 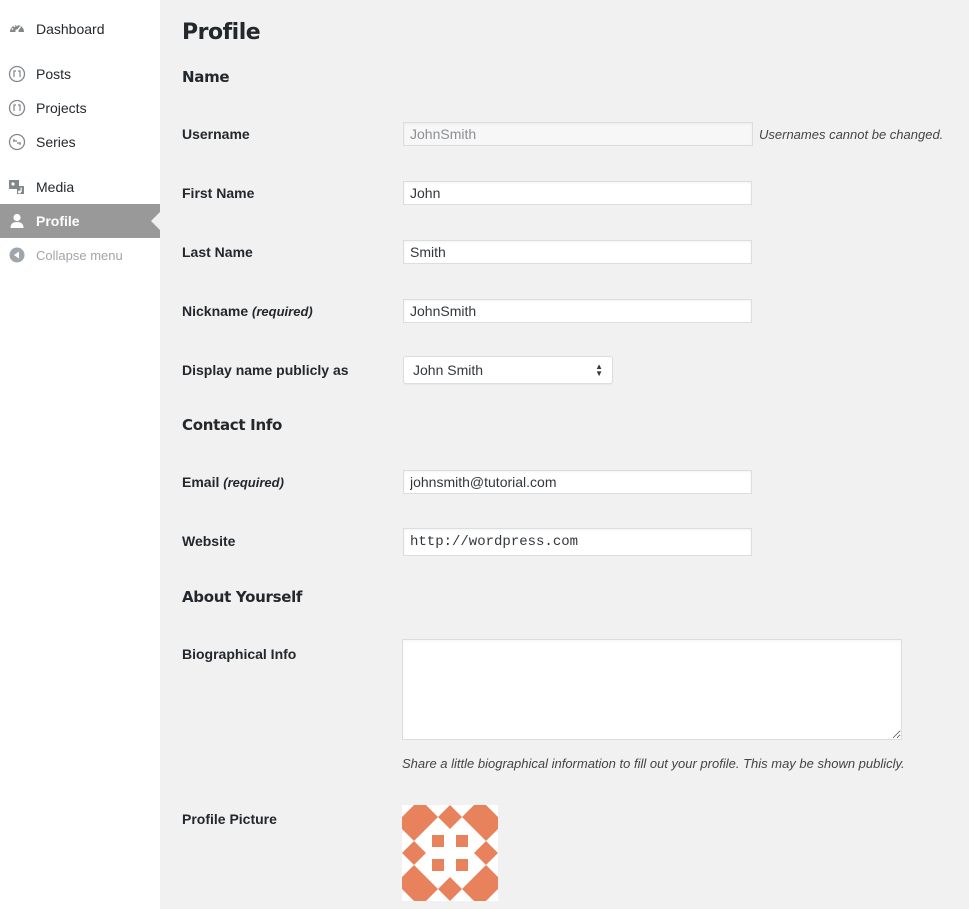 I want to click on last-name-label: Last Name, so click(x=217, y=252).